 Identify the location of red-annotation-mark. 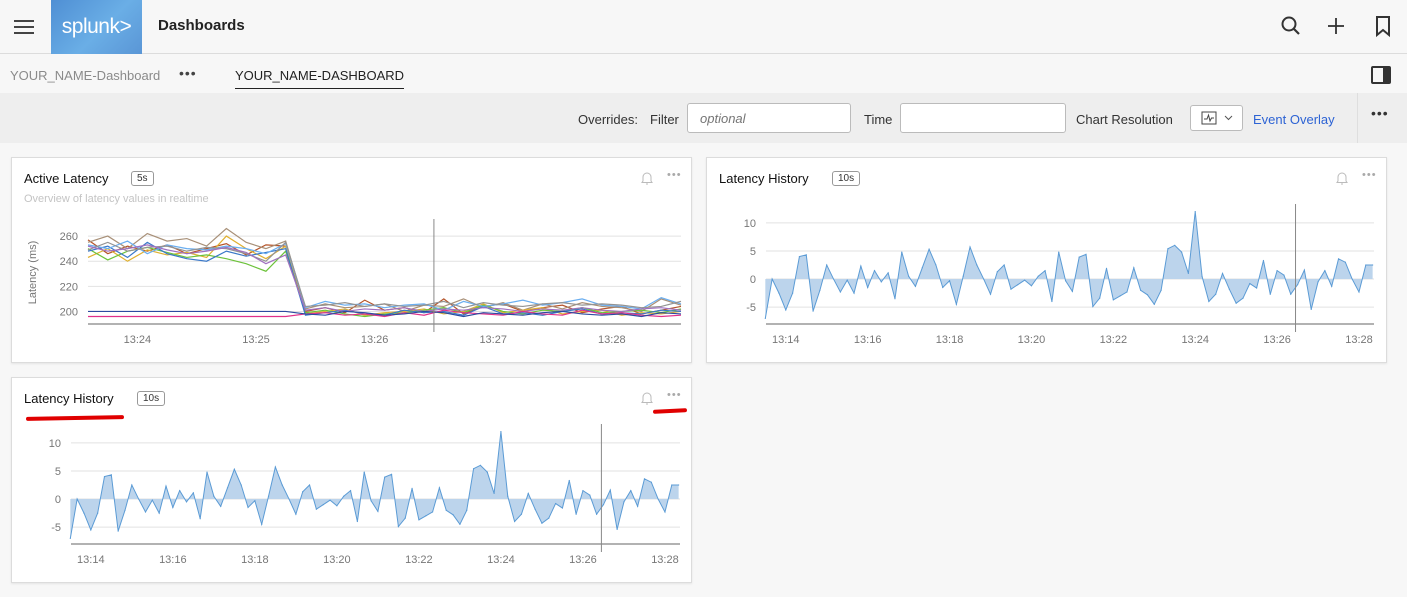
(670, 411).